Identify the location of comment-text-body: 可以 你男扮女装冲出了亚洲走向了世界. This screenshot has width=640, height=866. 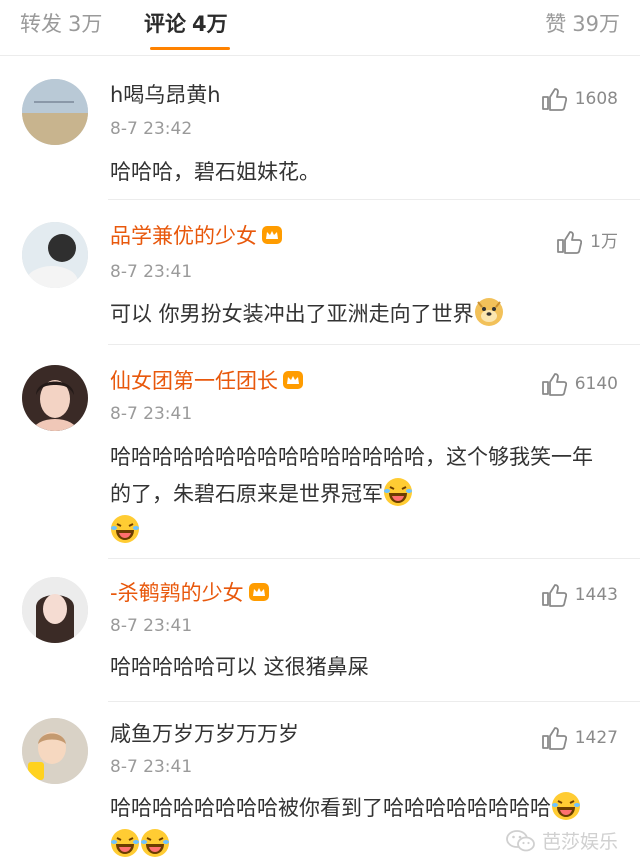
(292, 314).